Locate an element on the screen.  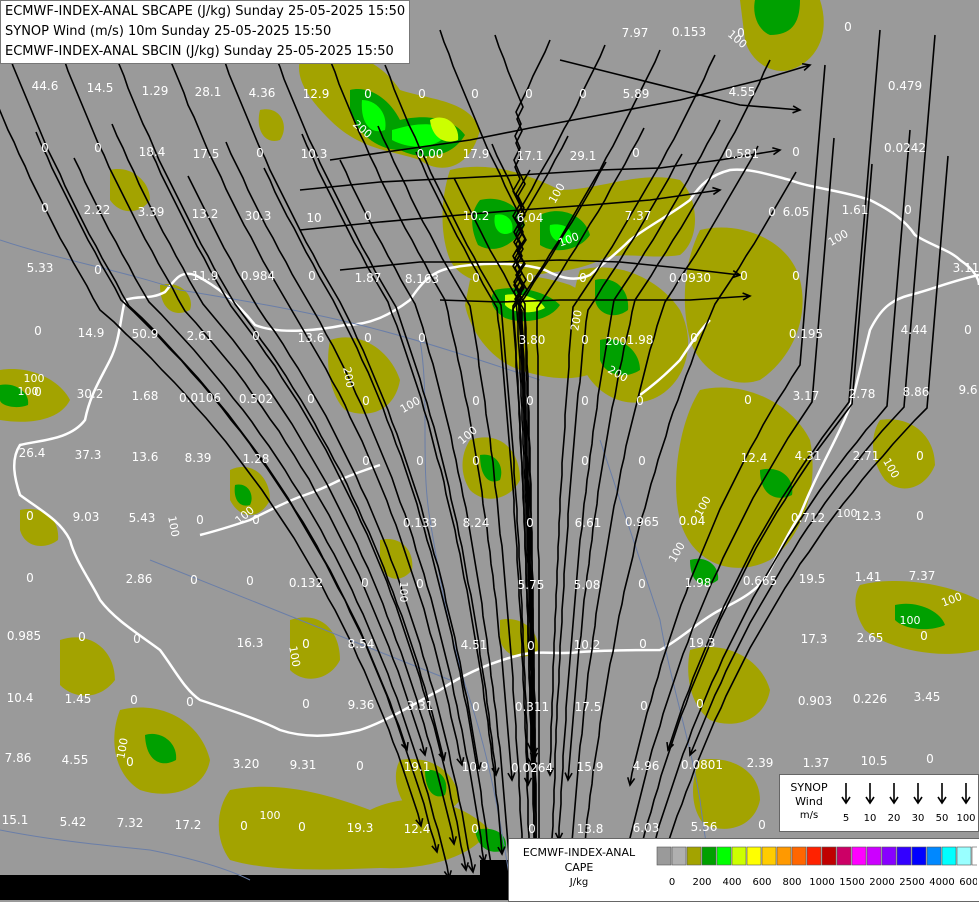
cin-value-label: 1.45 is located at coordinates (78, 699).